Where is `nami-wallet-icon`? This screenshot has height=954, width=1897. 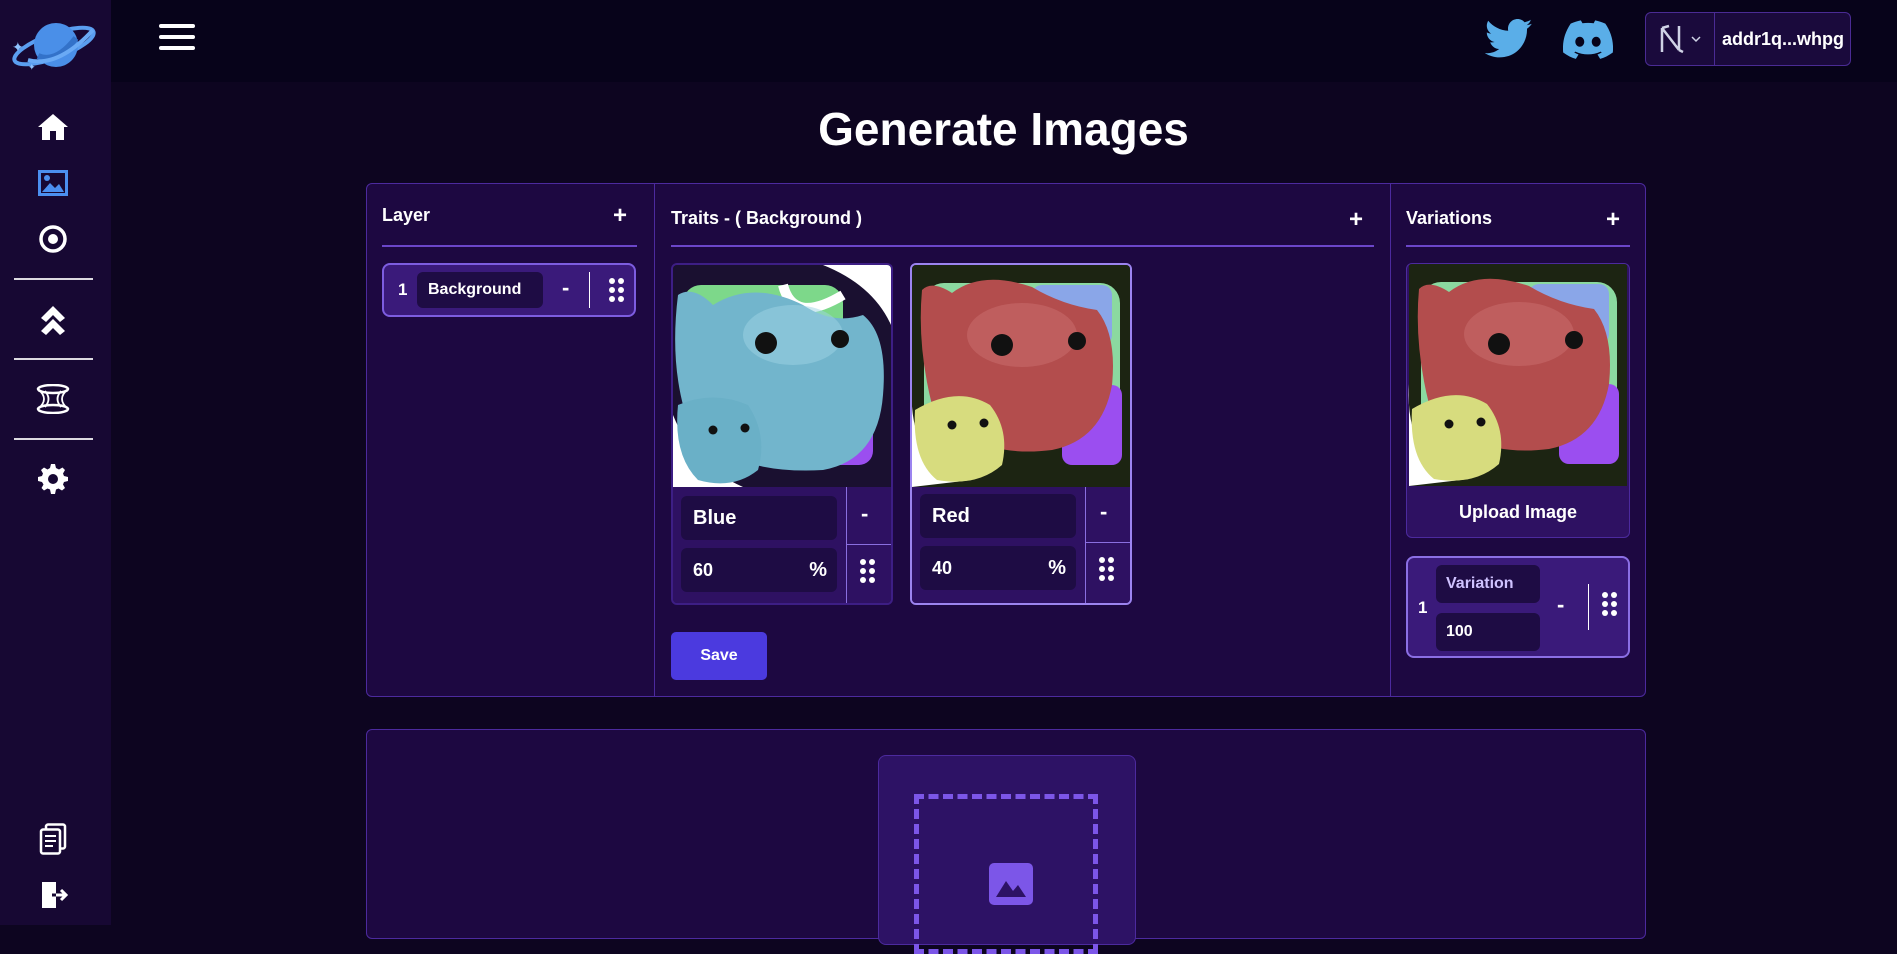 nami-wallet-icon is located at coordinates (1672, 39).